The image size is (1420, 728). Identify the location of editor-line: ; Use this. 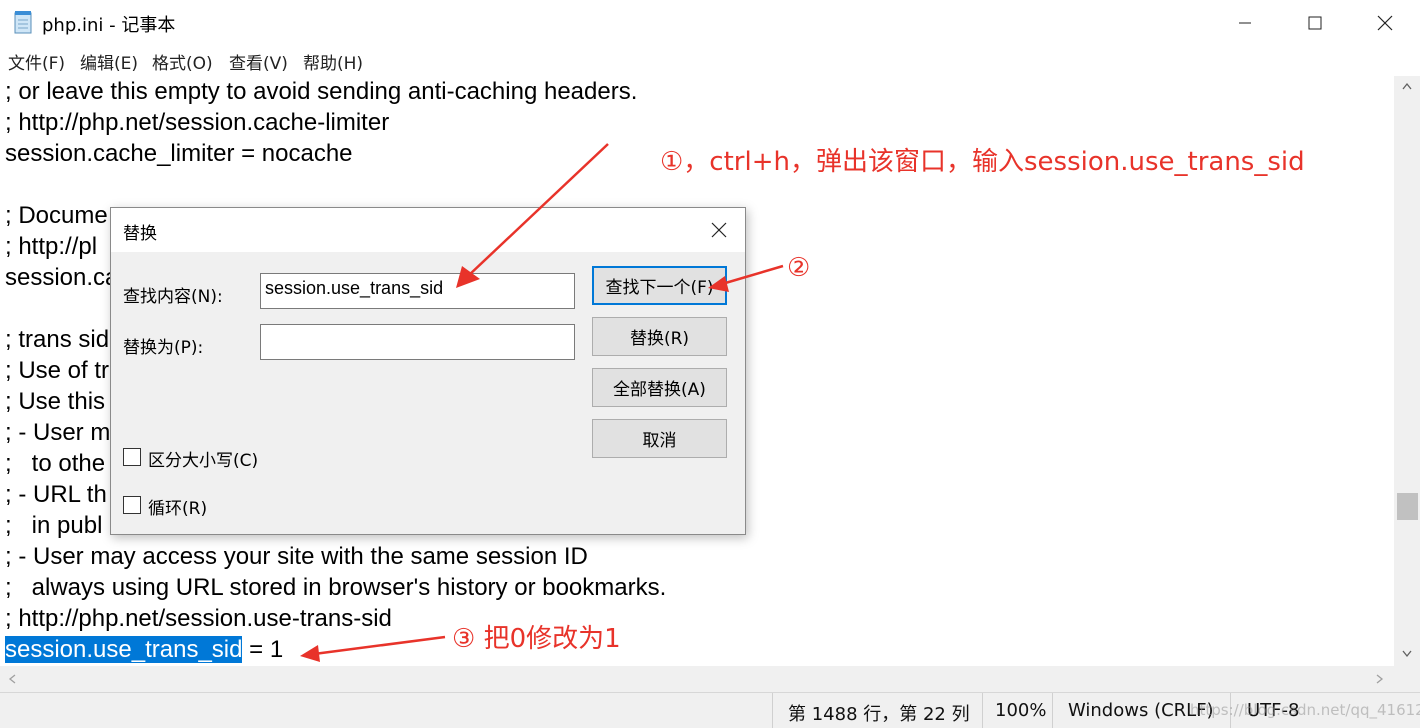
(55, 401).